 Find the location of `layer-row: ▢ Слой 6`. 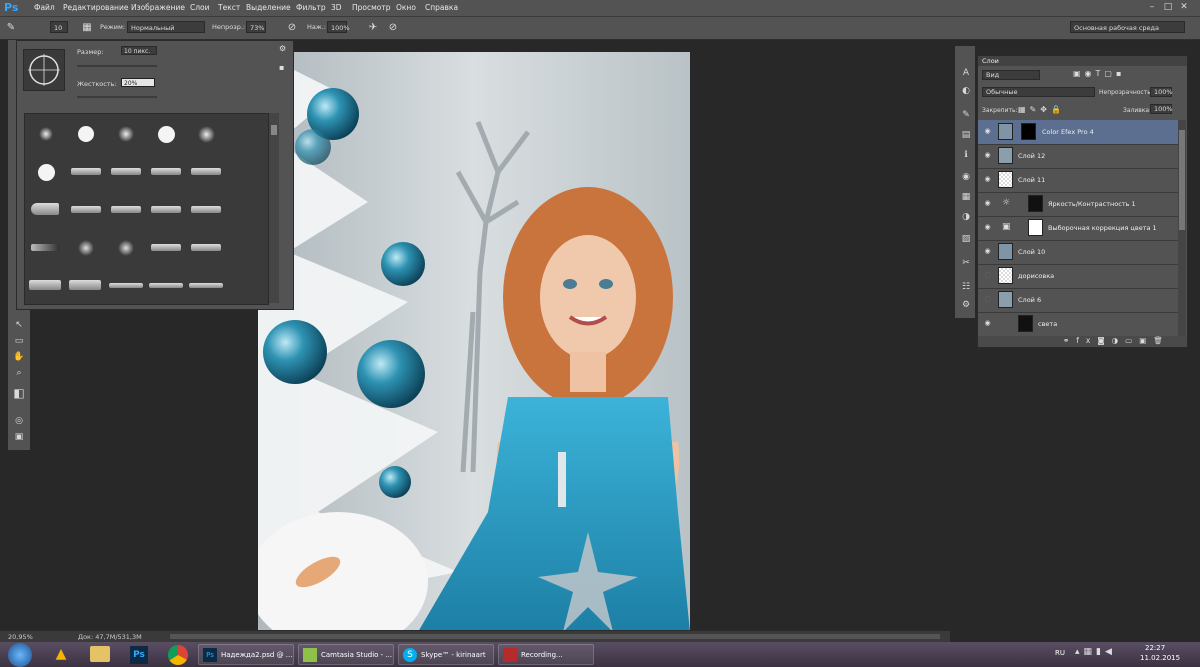

layer-row: ▢ Слой 6 is located at coordinates (1078, 300).